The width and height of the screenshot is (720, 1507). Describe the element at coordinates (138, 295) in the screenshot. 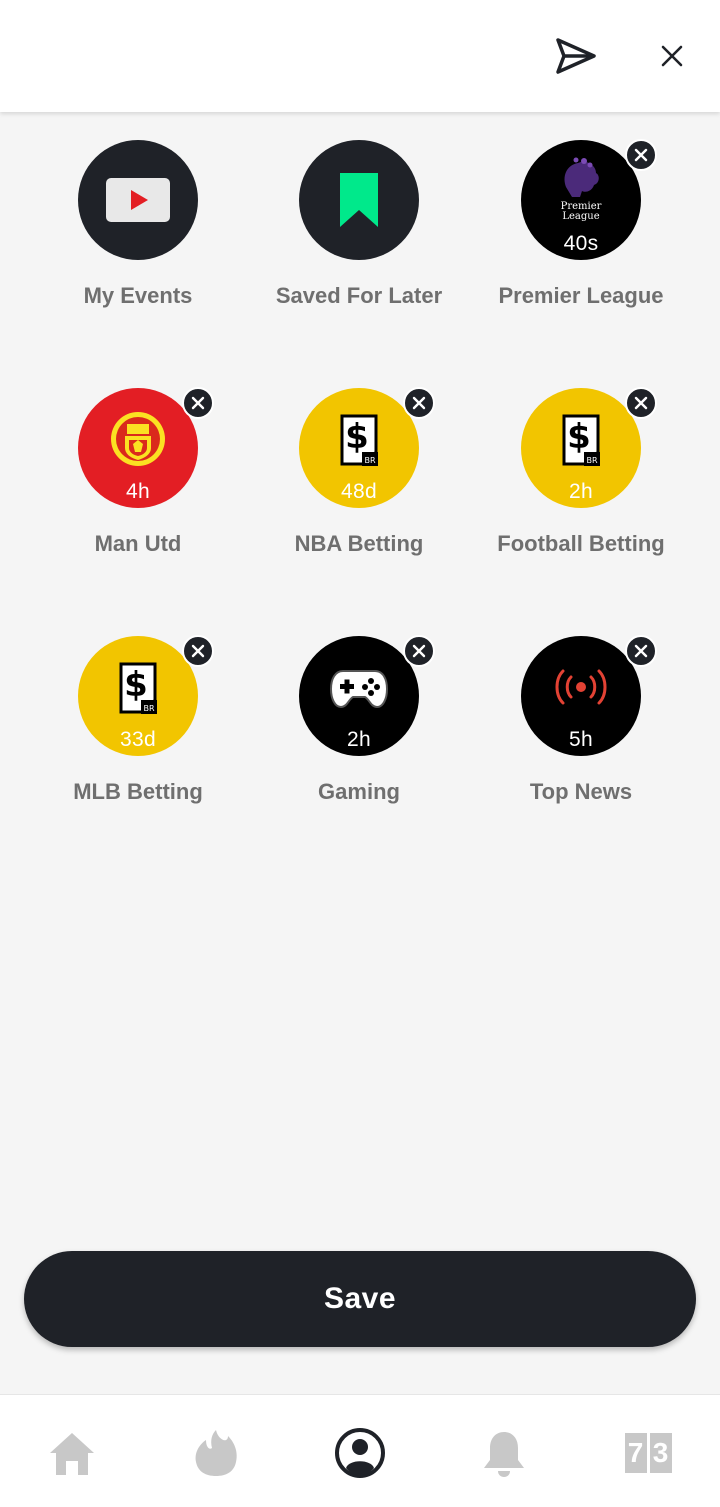

I see `tile-label: My Events` at that location.